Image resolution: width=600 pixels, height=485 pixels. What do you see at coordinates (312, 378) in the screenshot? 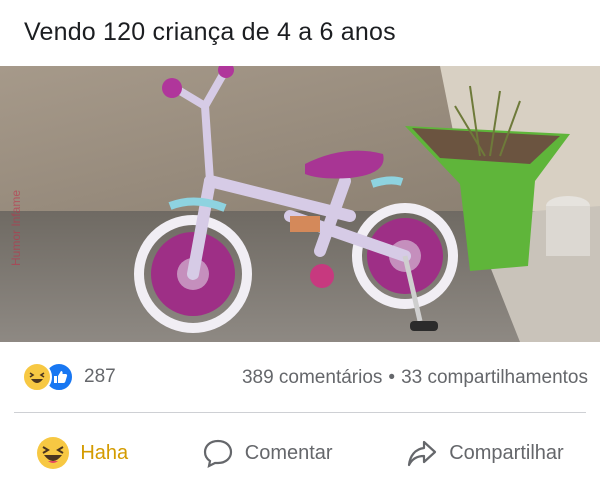
I see `comments-count: 389 comentários` at bounding box center [312, 378].